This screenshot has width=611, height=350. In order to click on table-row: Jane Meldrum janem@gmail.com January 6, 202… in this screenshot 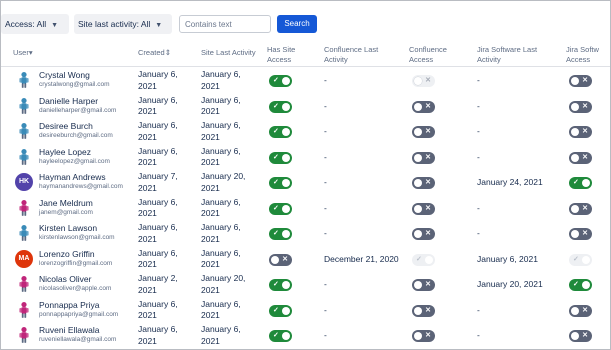, I will do `click(305, 209)`.